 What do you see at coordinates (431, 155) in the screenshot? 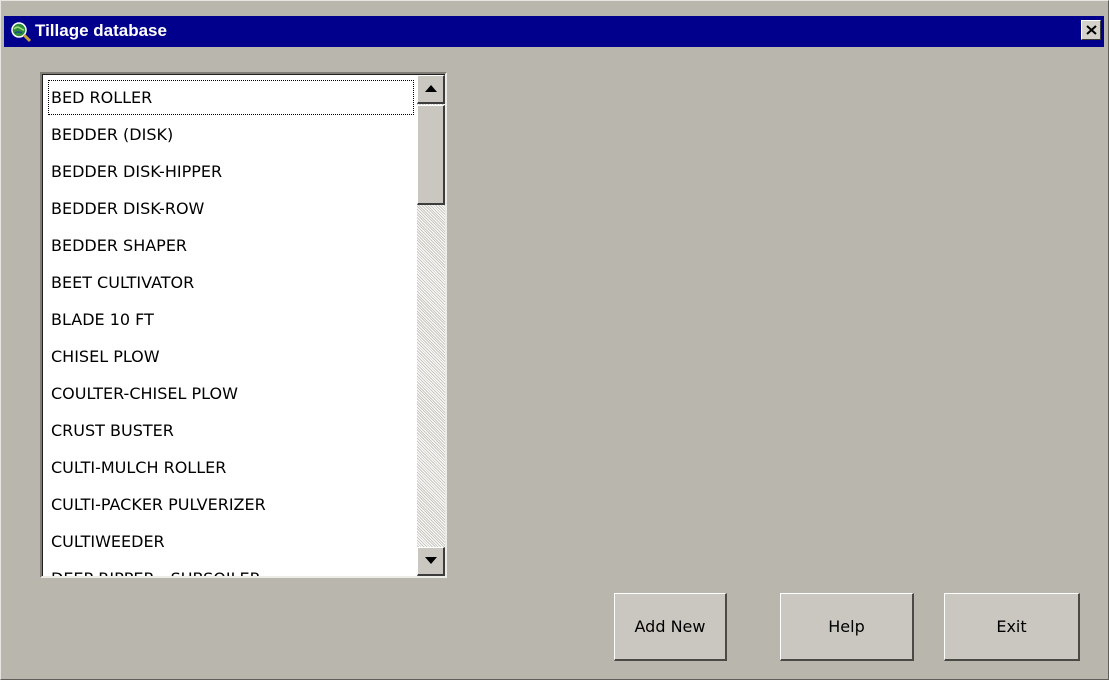
I see `scroll-thumb` at bounding box center [431, 155].